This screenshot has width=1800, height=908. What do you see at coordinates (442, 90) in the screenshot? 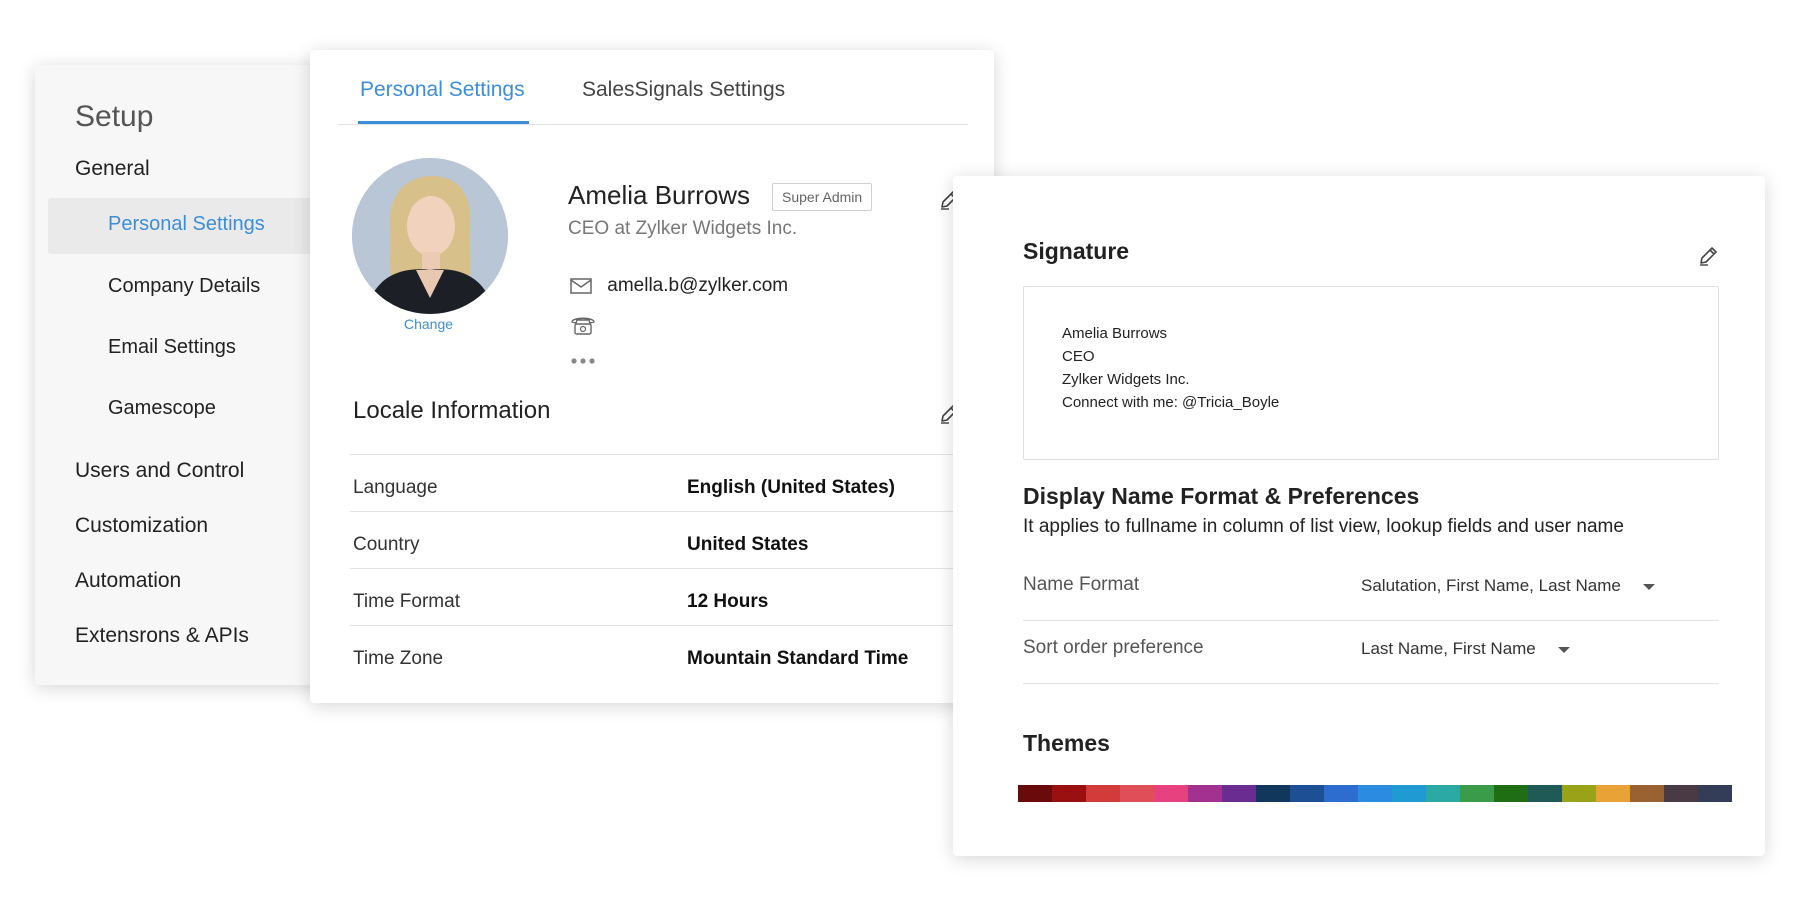
I see `tab-personal-settings: Personal Settings` at bounding box center [442, 90].